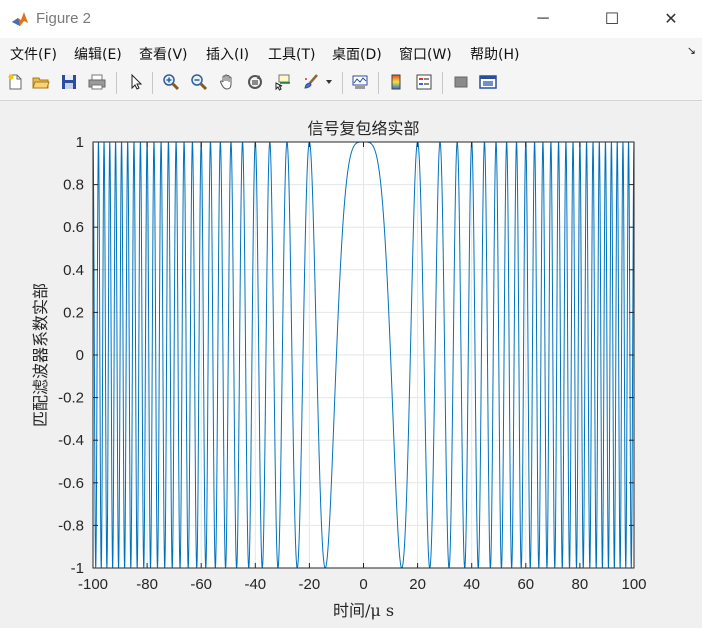 This screenshot has height=628, width=702. I want to click on close-icon: ✕, so click(671, 19).